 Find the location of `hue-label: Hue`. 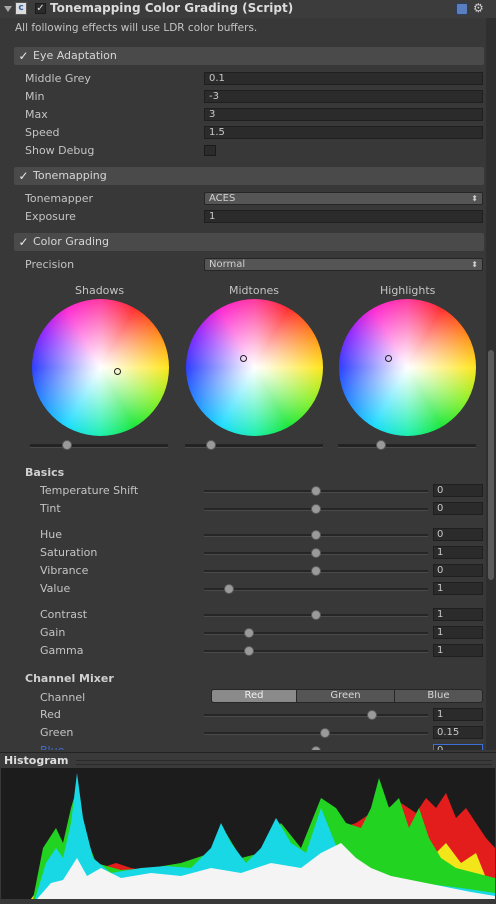

hue-label: Hue is located at coordinates (51, 534).